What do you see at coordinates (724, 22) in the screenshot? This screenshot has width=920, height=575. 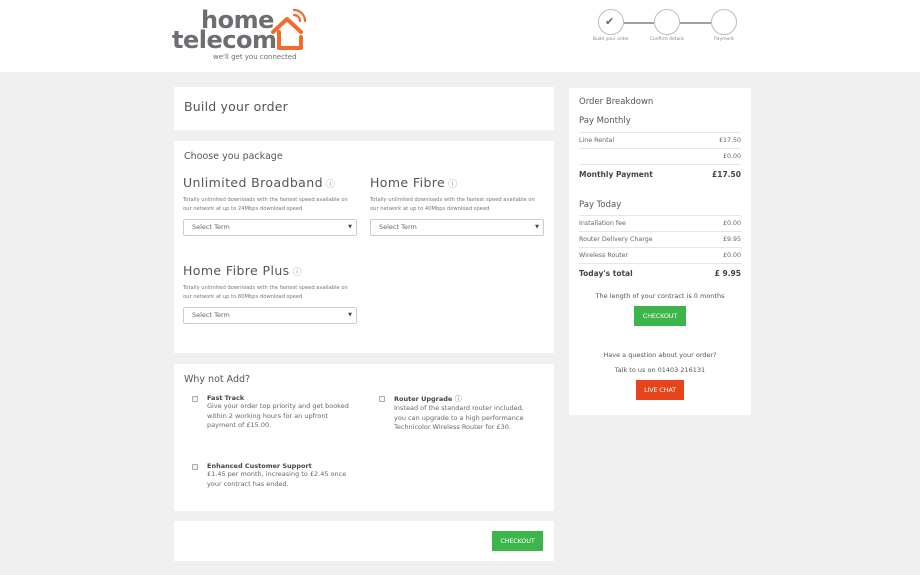 I see `step-payment` at bounding box center [724, 22].